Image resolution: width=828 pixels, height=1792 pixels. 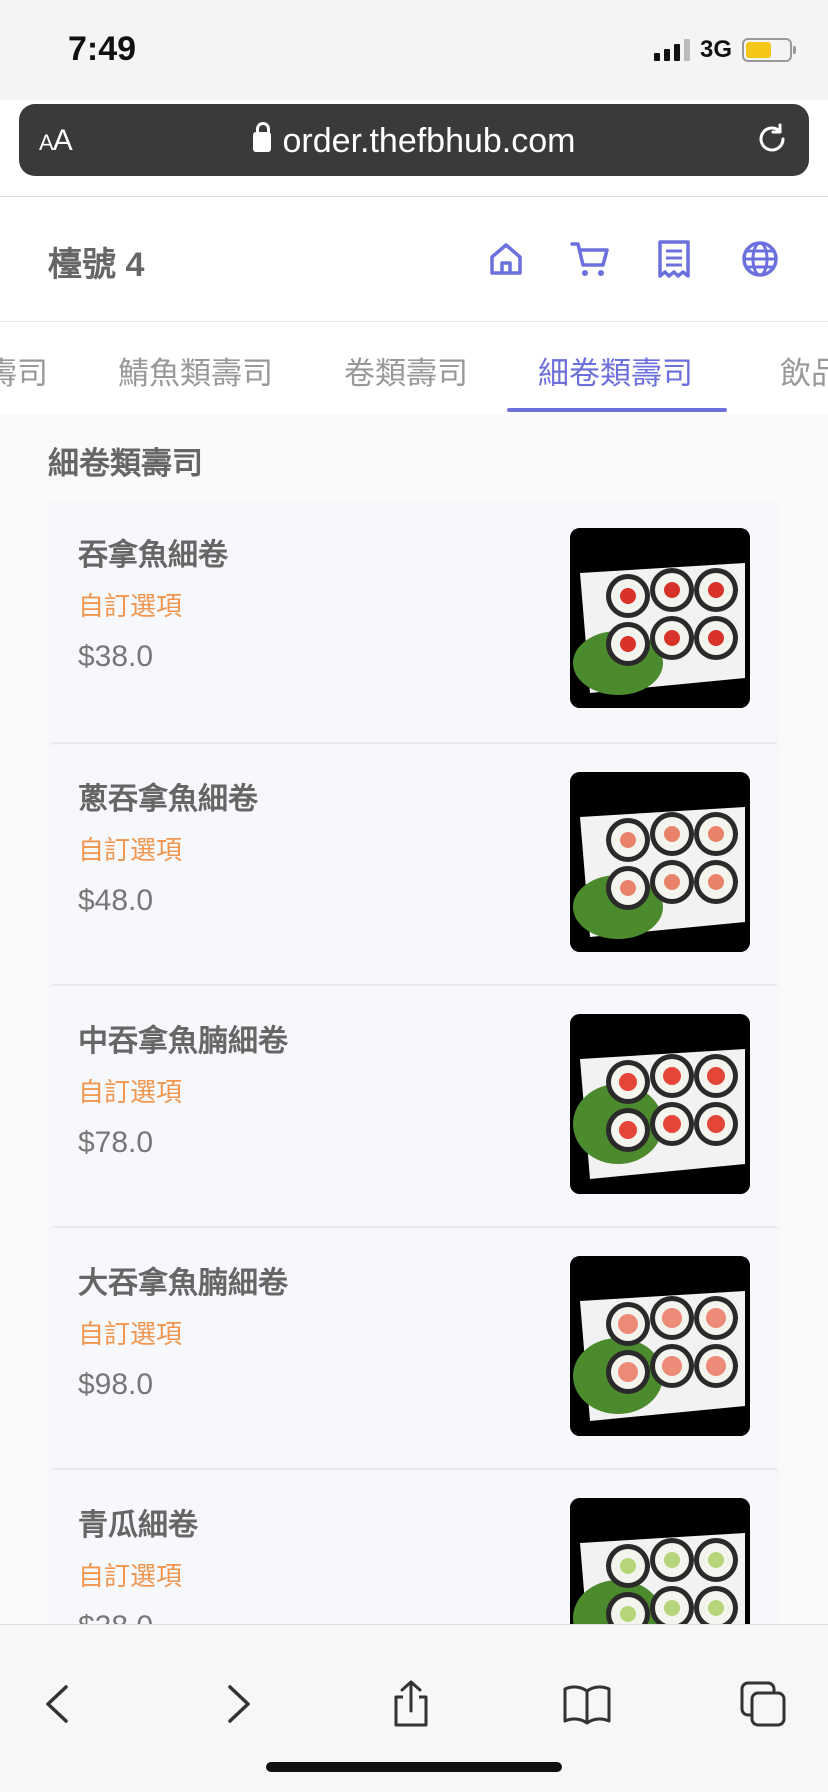 I want to click on network-type: 3G, so click(x=715, y=49).